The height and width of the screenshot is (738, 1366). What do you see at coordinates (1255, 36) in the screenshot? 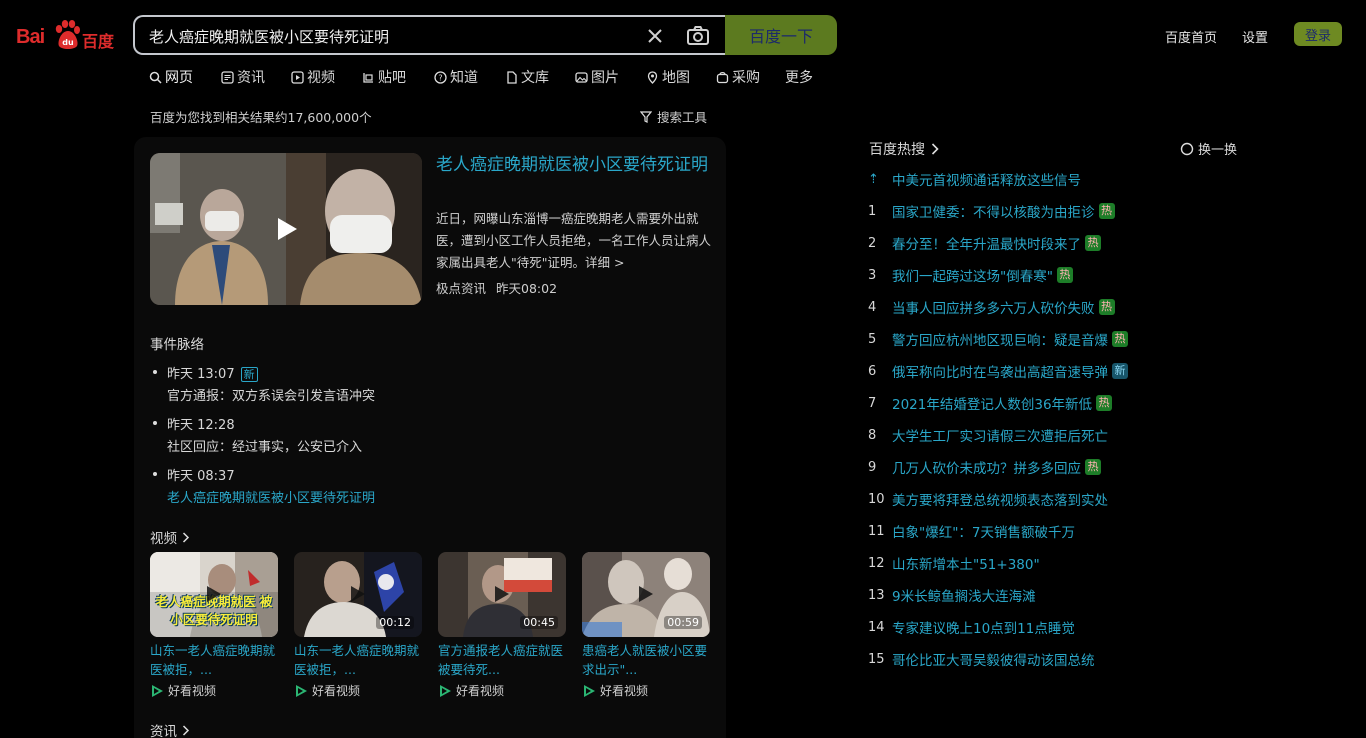
I see `settings-link: 设置` at bounding box center [1255, 36].